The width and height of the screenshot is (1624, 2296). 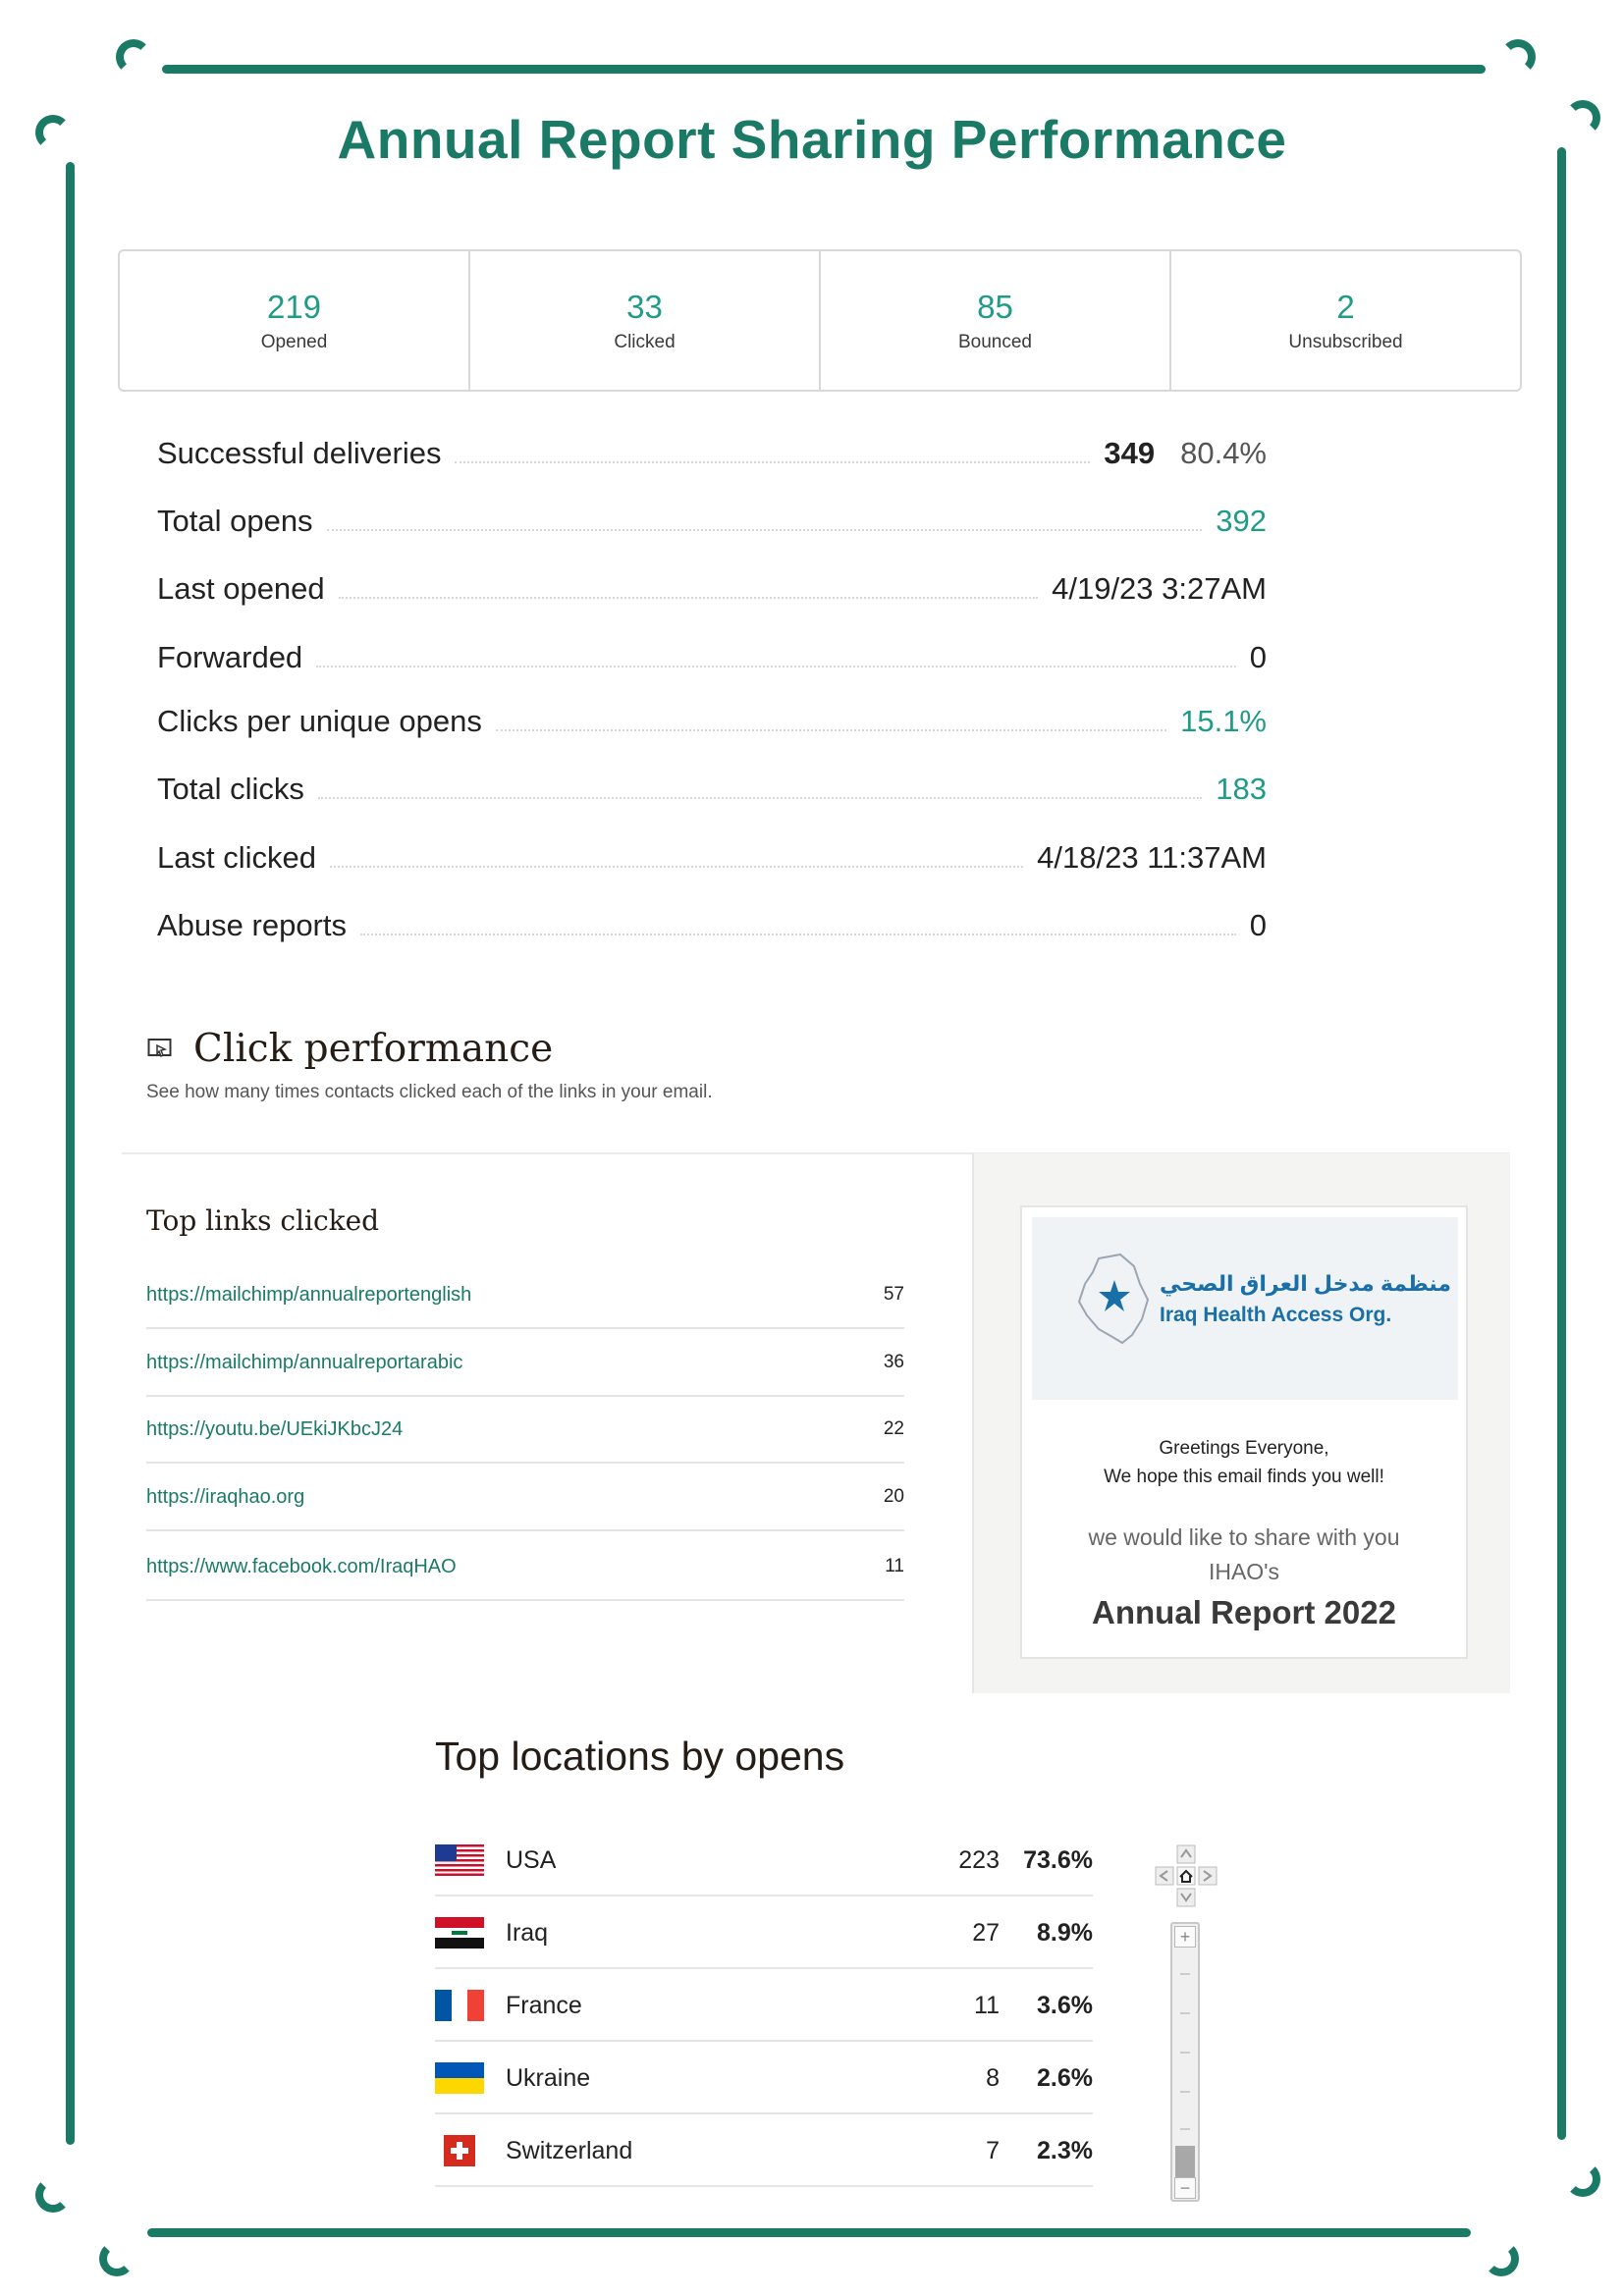 What do you see at coordinates (1244, 1448) in the screenshot?
I see `email-greeting: Greetings Everyone,` at bounding box center [1244, 1448].